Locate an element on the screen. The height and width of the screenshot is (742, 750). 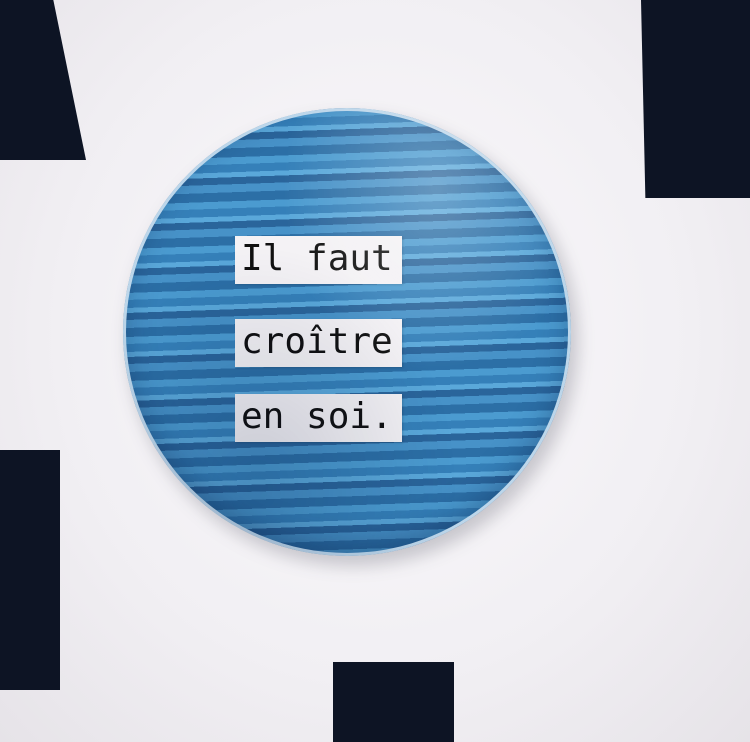
badge-text-line-1: Il faut is located at coordinates (318, 260).